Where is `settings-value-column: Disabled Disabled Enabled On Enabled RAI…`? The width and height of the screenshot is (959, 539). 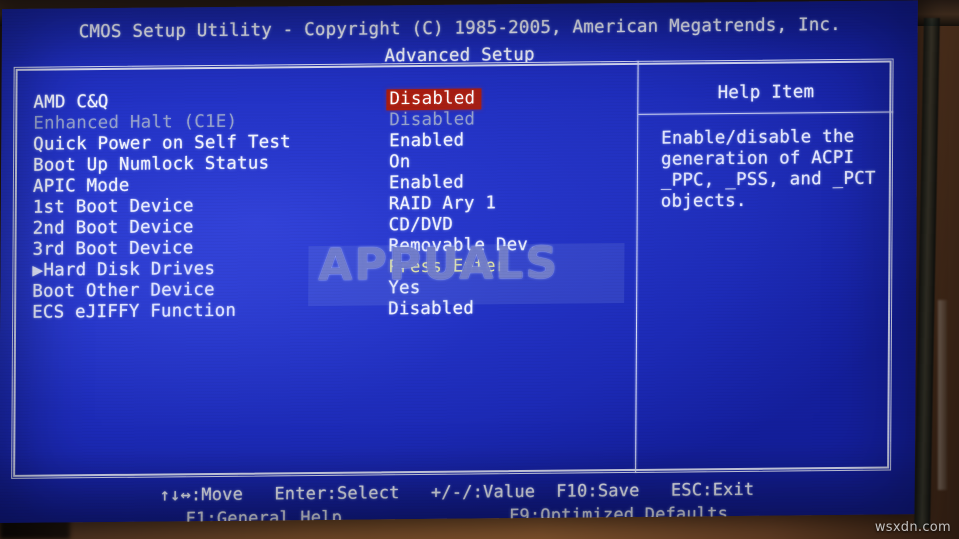 settings-value-column: Disabled Disabled Enabled On Enabled RAI… is located at coordinates (463, 204).